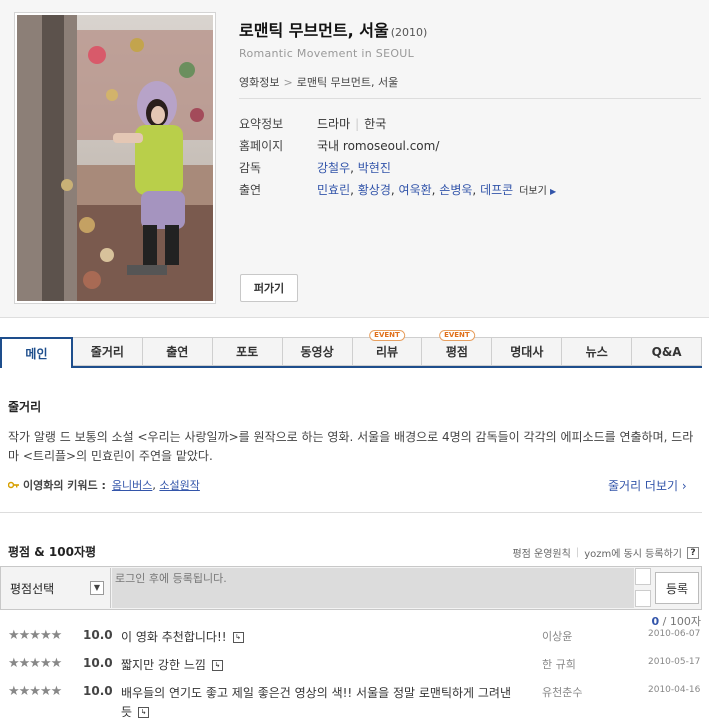 This screenshot has width=709, height=720. Describe the element at coordinates (643, 486) in the screenshot. I see `plot-more-label: 줄거리 더보기` at that location.